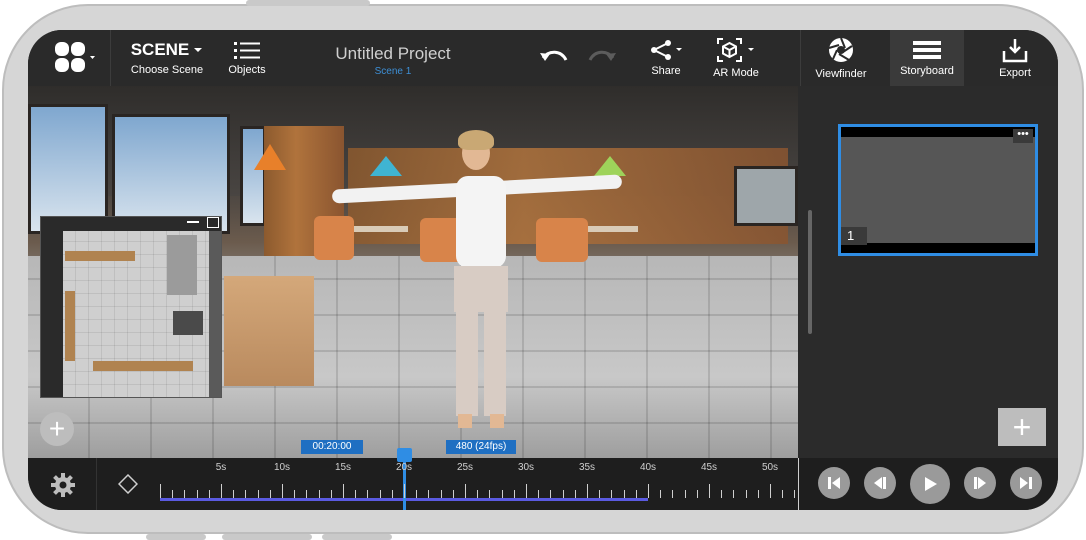 Image resolution: width=1086 pixels, height=540 pixels. Describe the element at coordinates (810, 272) in the screenshot. I see `panel-resize-handle` at that location.